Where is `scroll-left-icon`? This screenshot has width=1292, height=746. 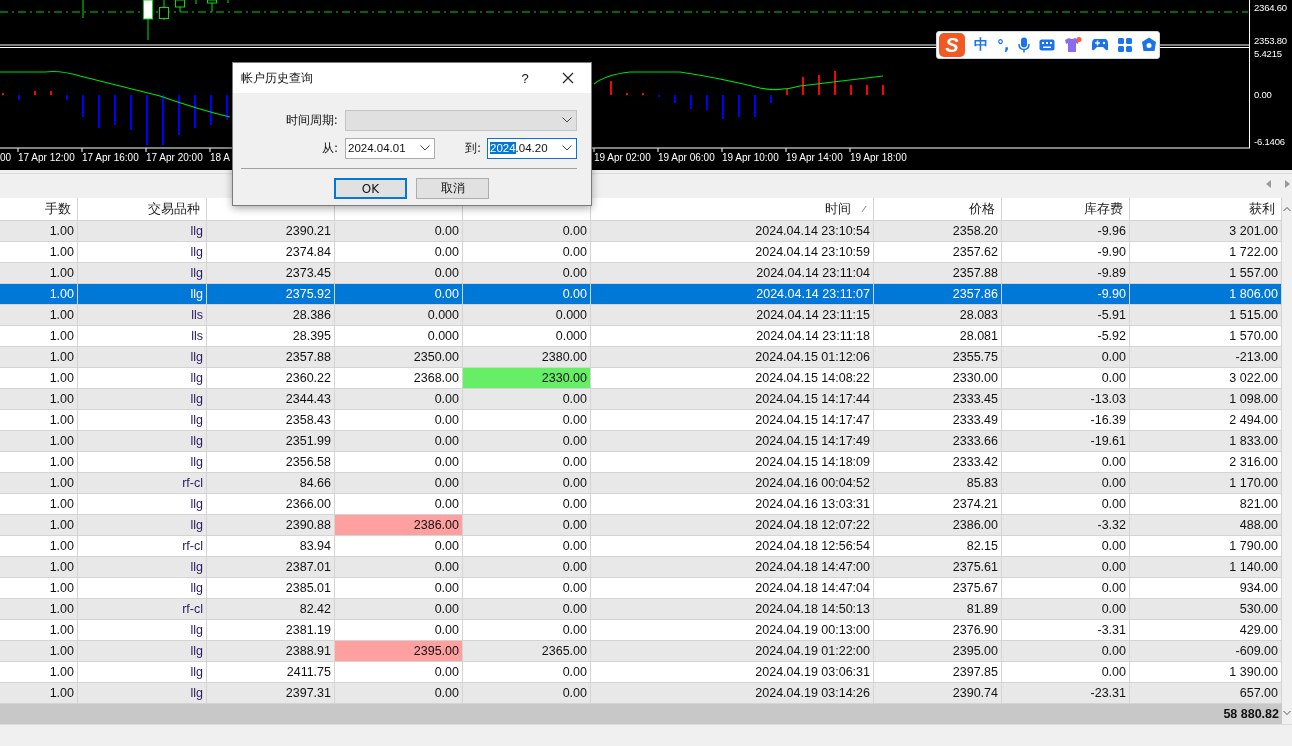 scroll-left-icon is located at coordinates (1269, 184).